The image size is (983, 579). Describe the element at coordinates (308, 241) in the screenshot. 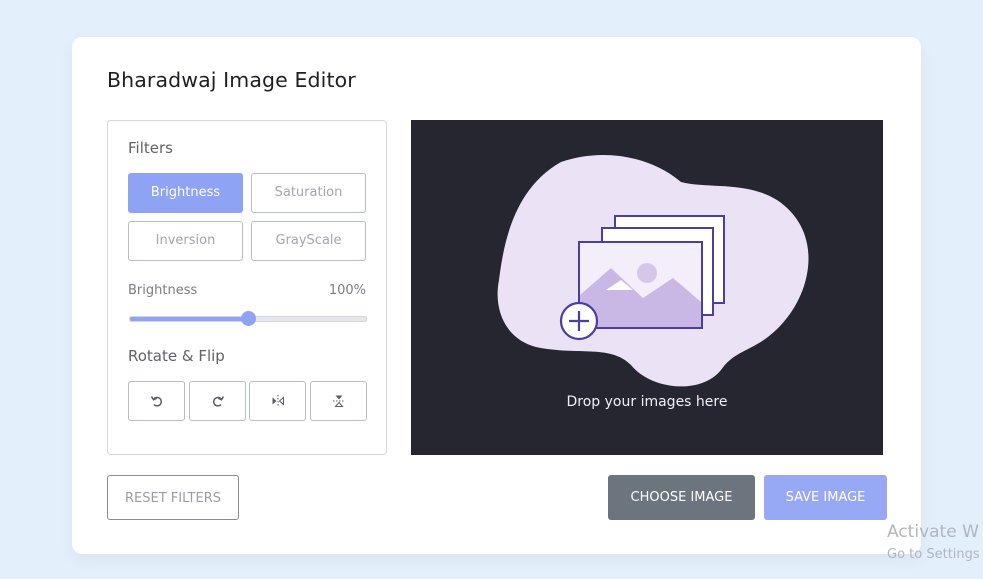

I see `grayscale-filter-button: GrayScale` at that location.